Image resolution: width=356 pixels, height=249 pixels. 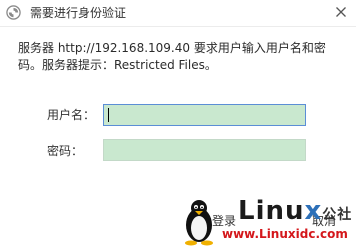 What do you see at coordinates (204, 115) in the screenshot?
I see `username-field` at bounding box center [204, 115].